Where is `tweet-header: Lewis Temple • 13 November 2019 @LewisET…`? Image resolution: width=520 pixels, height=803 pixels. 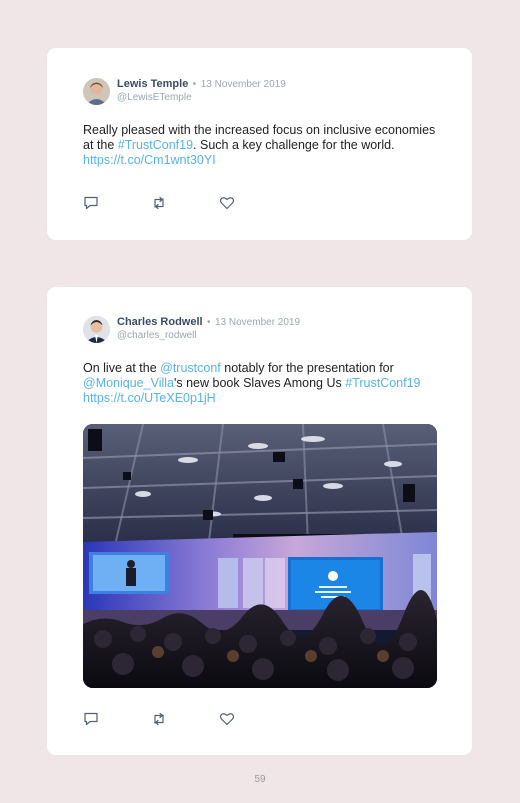
tweet-header: Lewis Temple • 13 November 2019 @LewisET… is located at coordinates (184, 90).